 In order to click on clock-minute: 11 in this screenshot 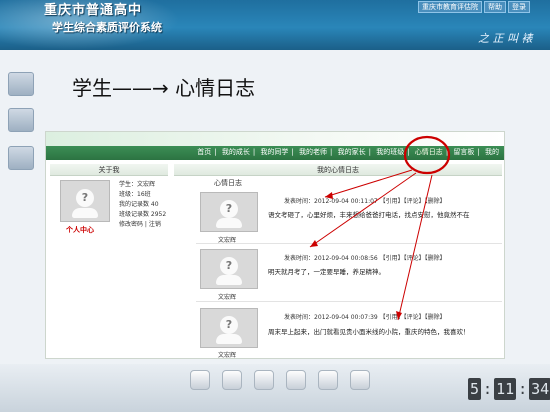, I will do `click(505, 389)`.